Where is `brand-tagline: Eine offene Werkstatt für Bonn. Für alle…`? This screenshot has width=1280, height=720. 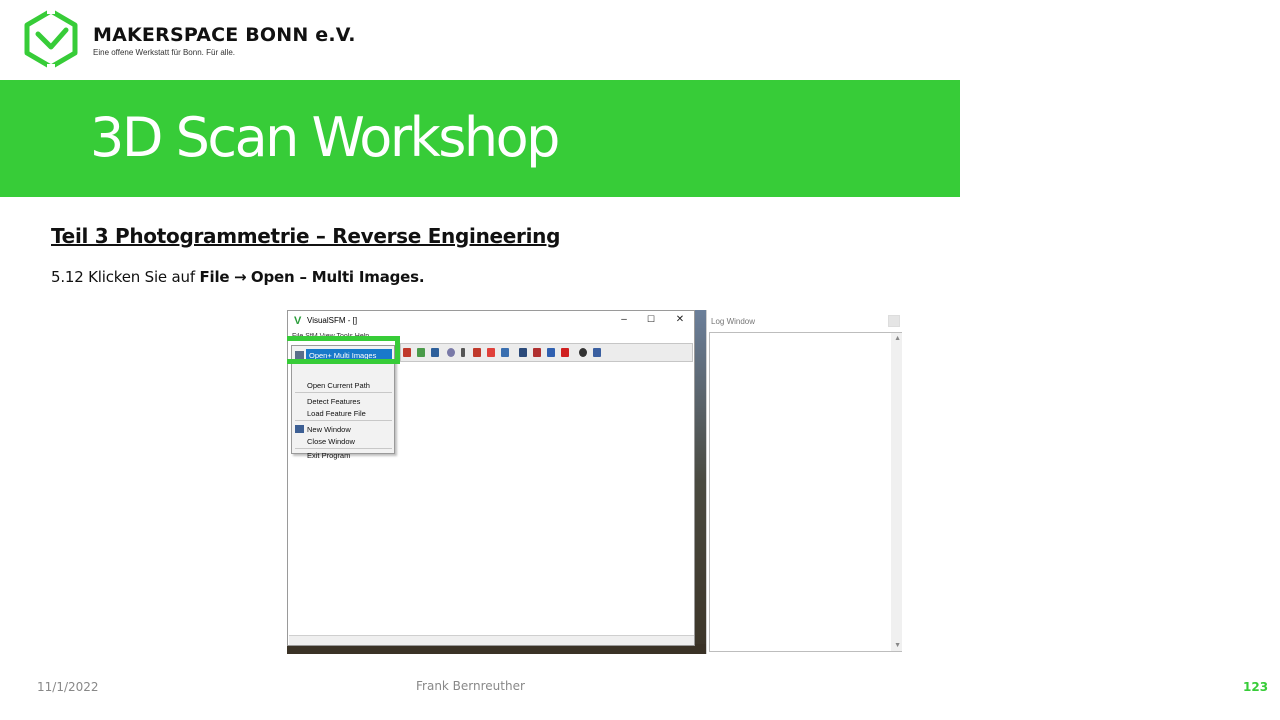
brand-tagline: Eine offene Werkstatt für Bonn. Für alle… is located at coordinates (164, 52).